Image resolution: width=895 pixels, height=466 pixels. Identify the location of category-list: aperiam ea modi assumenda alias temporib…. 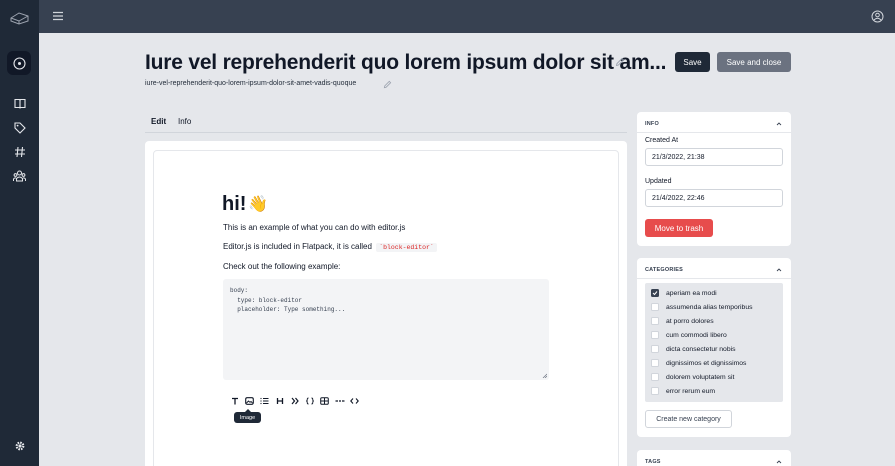
(714, 342).